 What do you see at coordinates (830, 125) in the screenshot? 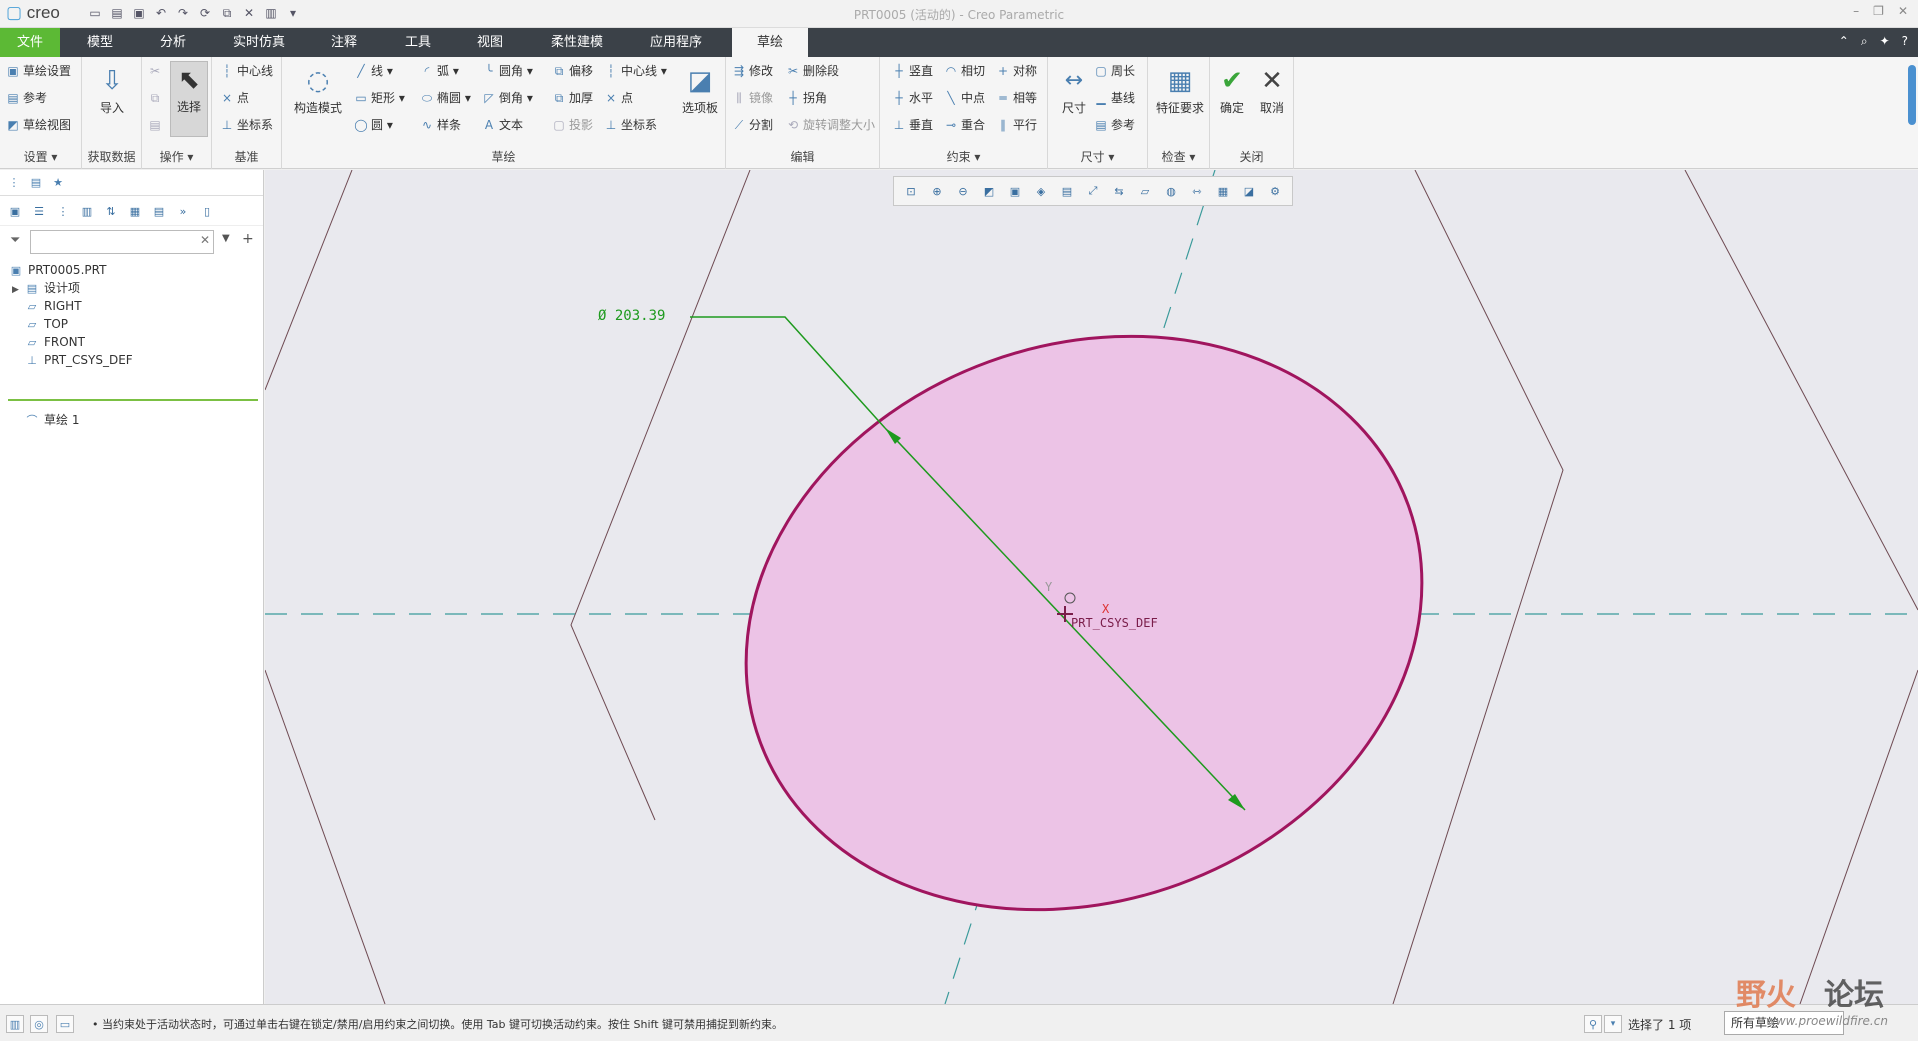
I see `rotate-resize-button: ⟲ 旋转调整大小` at bounding box center [830, 125].